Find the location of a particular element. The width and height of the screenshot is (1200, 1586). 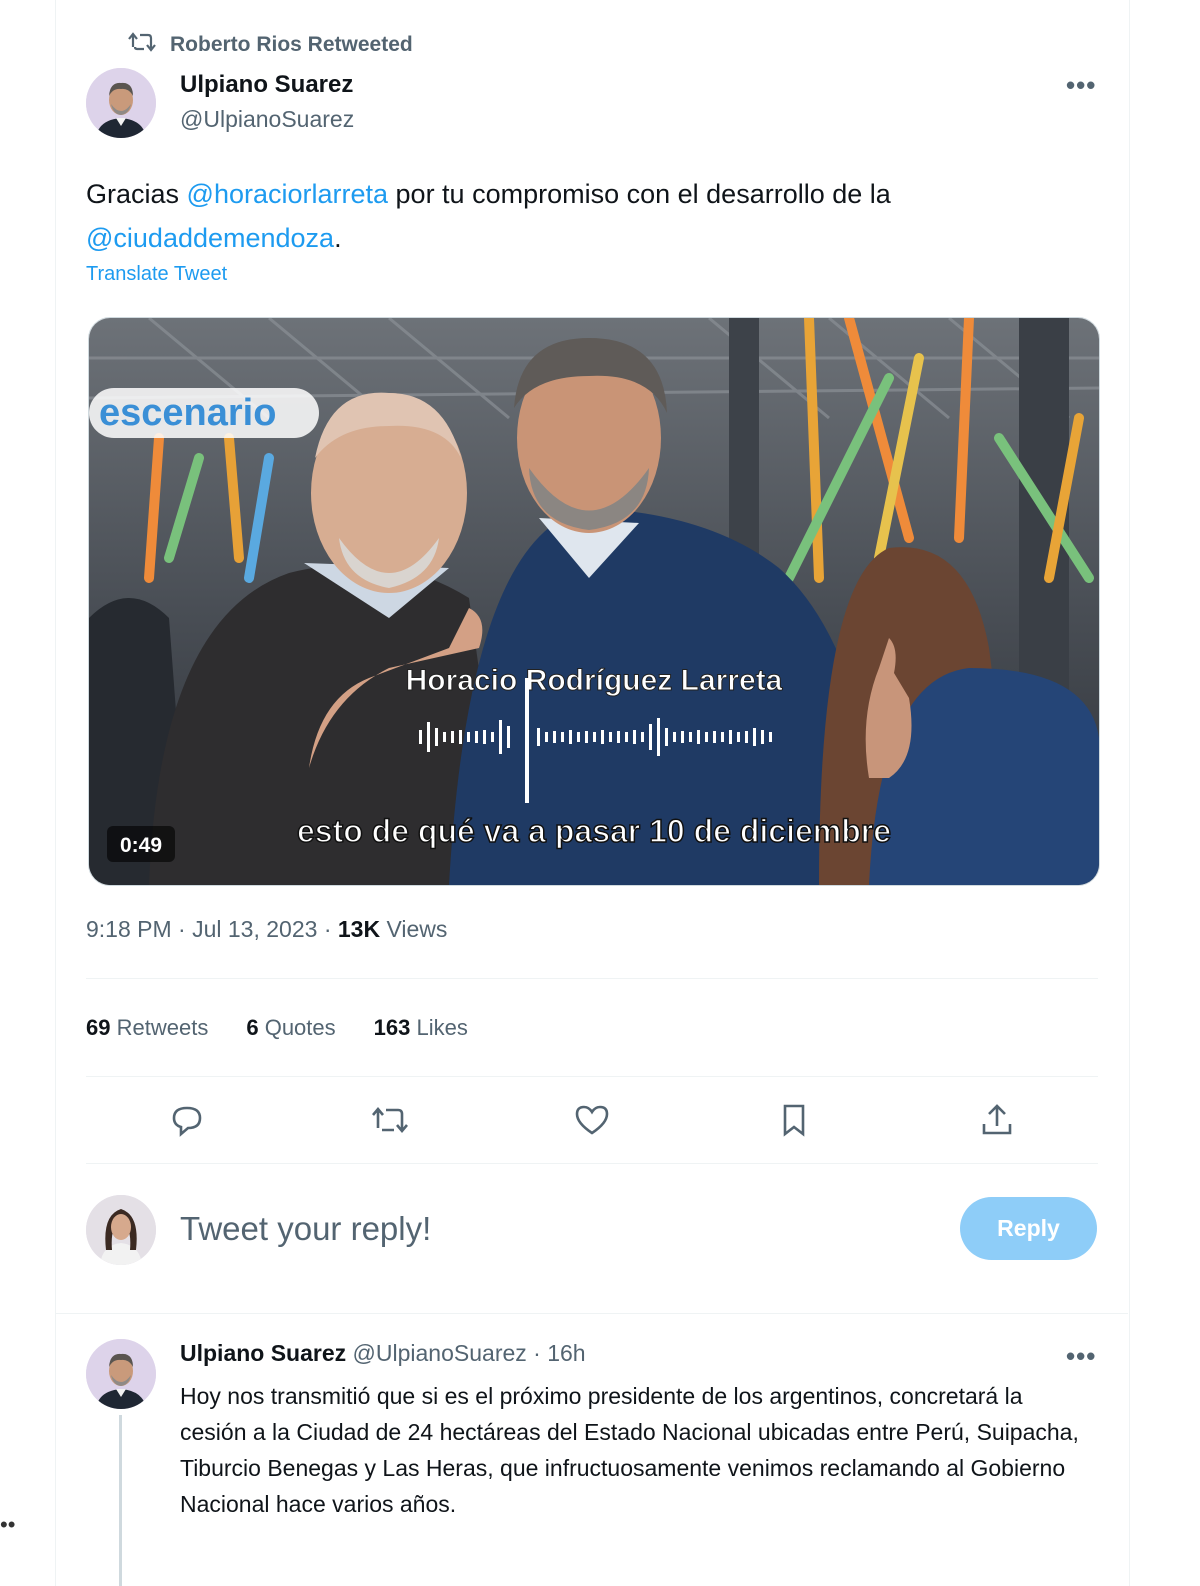

tweet-stats: 69 Retweets 6 Quotes 163 Likes is located at coordinates (277, 1028).